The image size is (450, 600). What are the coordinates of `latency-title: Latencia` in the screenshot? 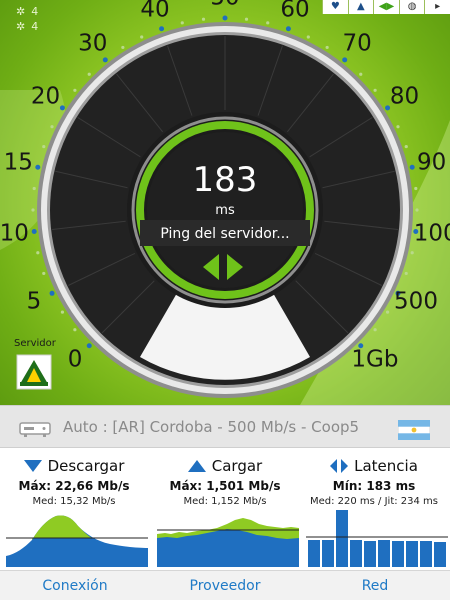 It's located at (386, 466).